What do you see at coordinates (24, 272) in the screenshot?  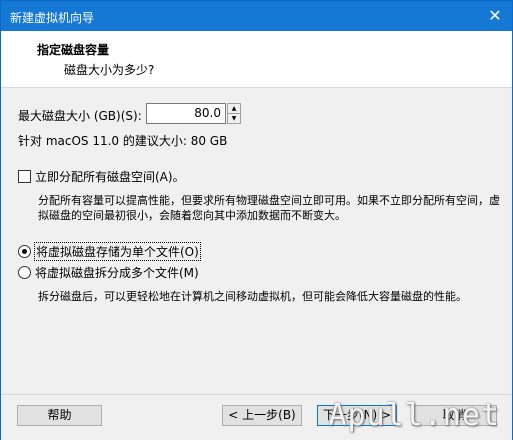 I see `multiple-files-radio` at bounding box center [24, 272].